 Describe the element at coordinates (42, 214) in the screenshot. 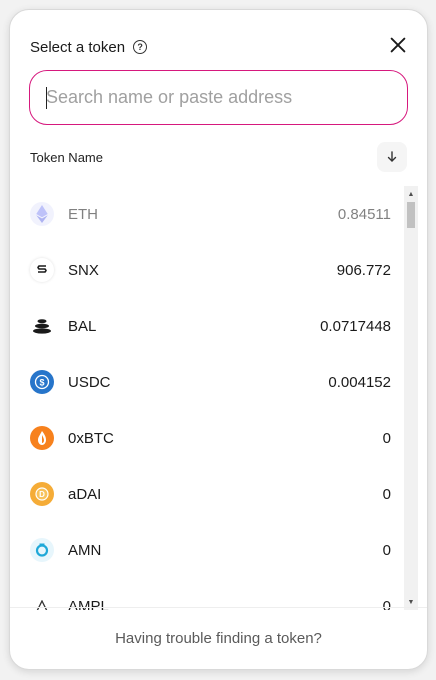

I see `eth-icon` at that location.